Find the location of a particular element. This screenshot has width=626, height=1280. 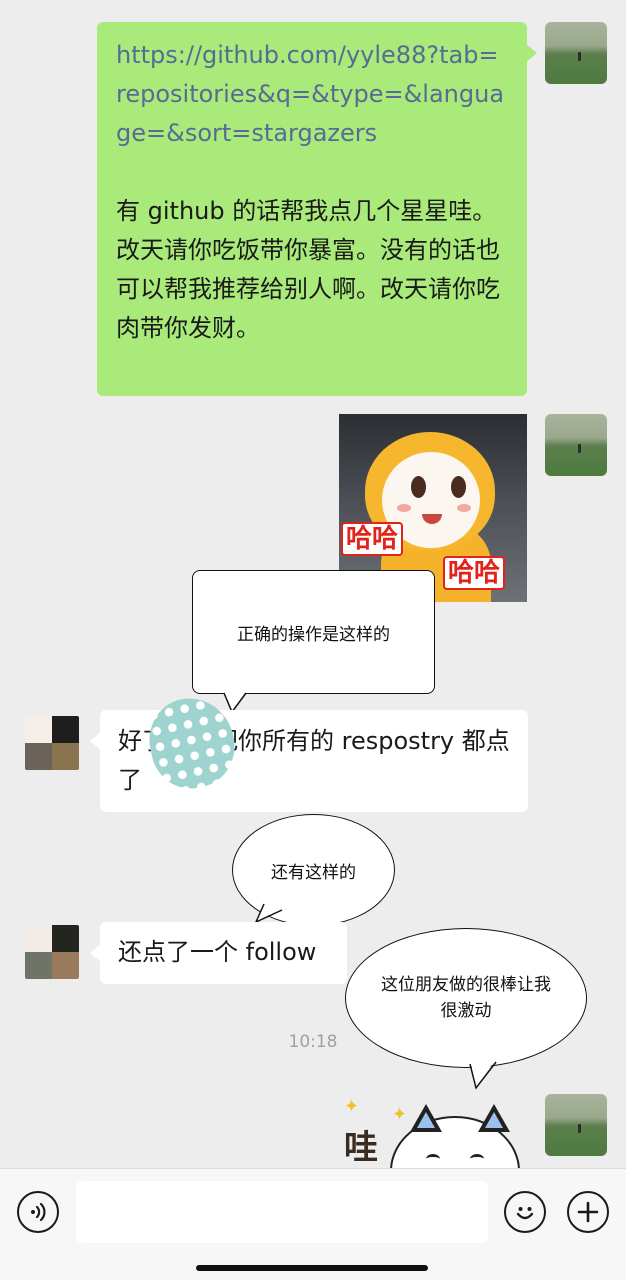

home-indicator is located at coordinates (312, 1268).